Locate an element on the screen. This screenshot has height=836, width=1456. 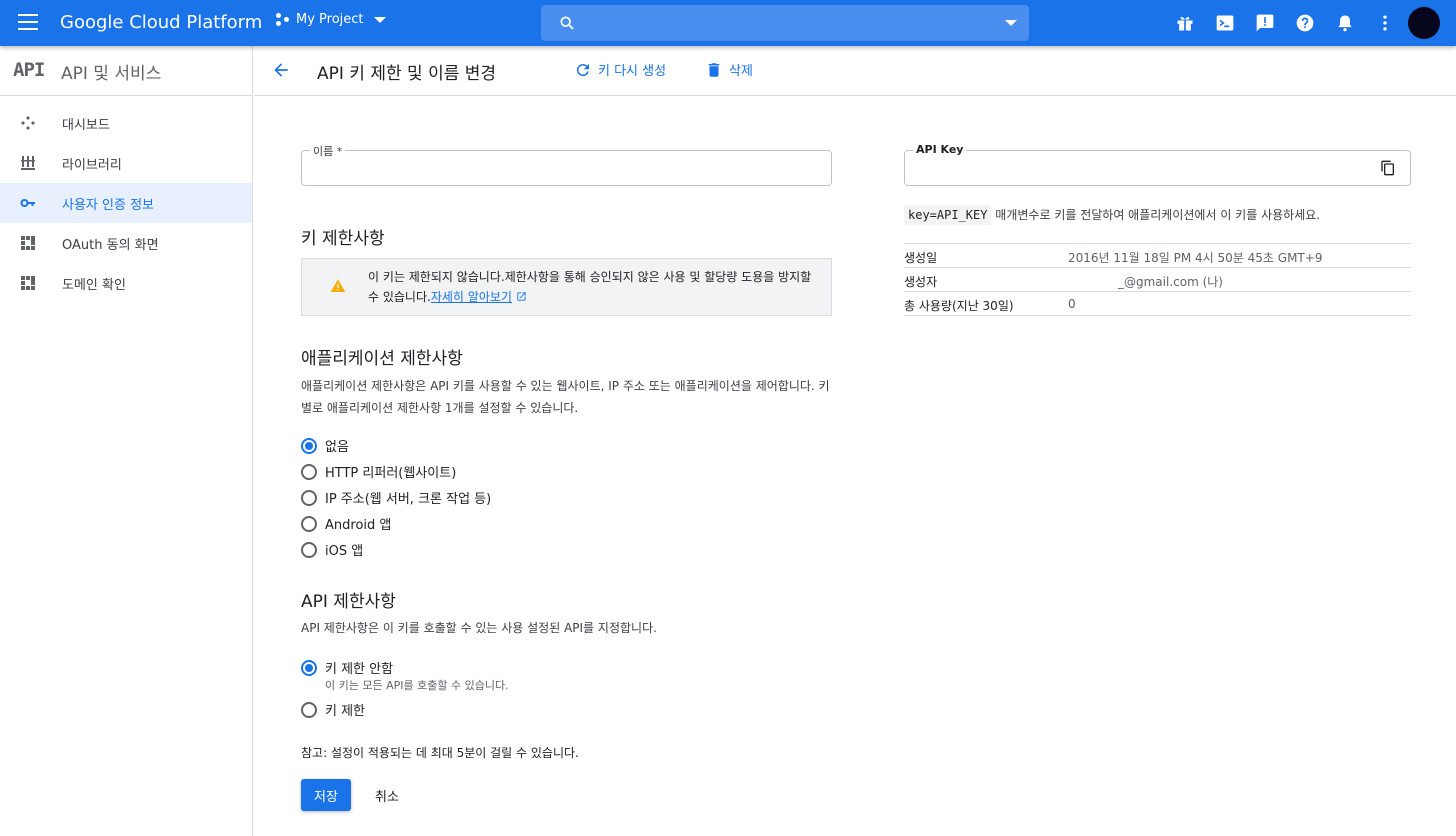
api-option-restrict: 키 제한 is located at coordinates (333, 709).